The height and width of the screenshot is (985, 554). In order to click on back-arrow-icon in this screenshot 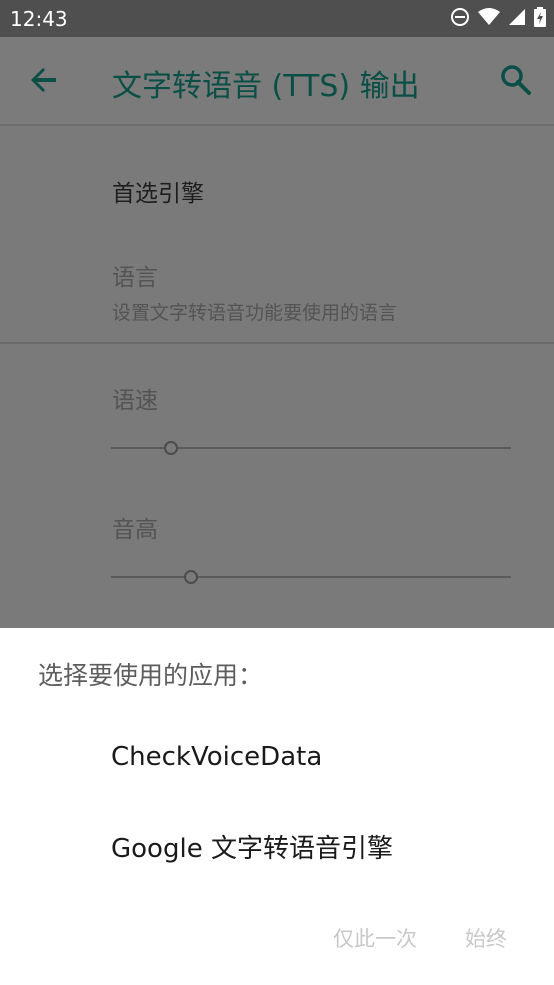, I will do `click(44, 80)`.